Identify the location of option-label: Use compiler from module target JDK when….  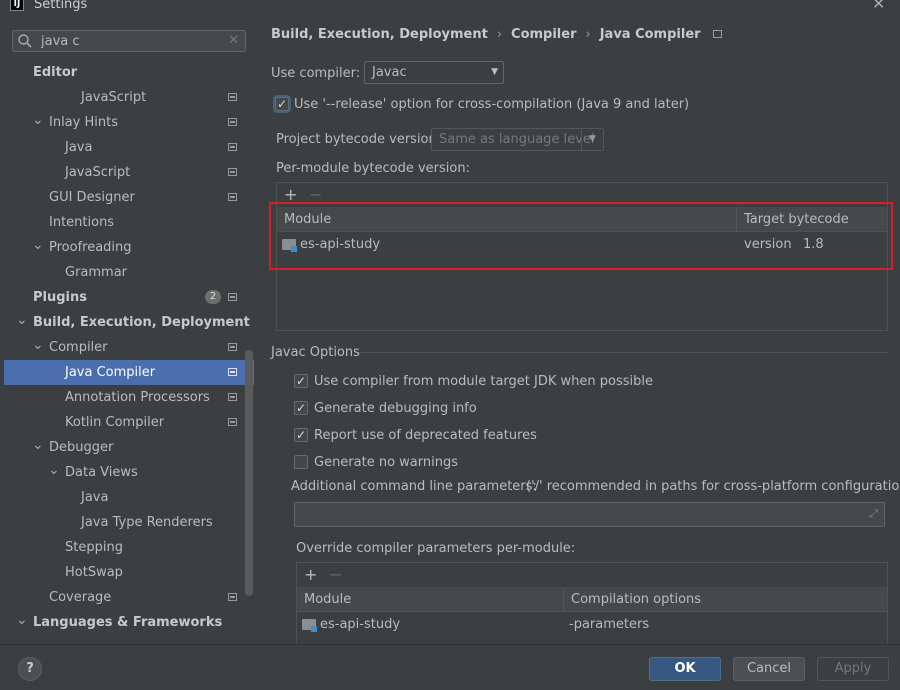
(483, 381).